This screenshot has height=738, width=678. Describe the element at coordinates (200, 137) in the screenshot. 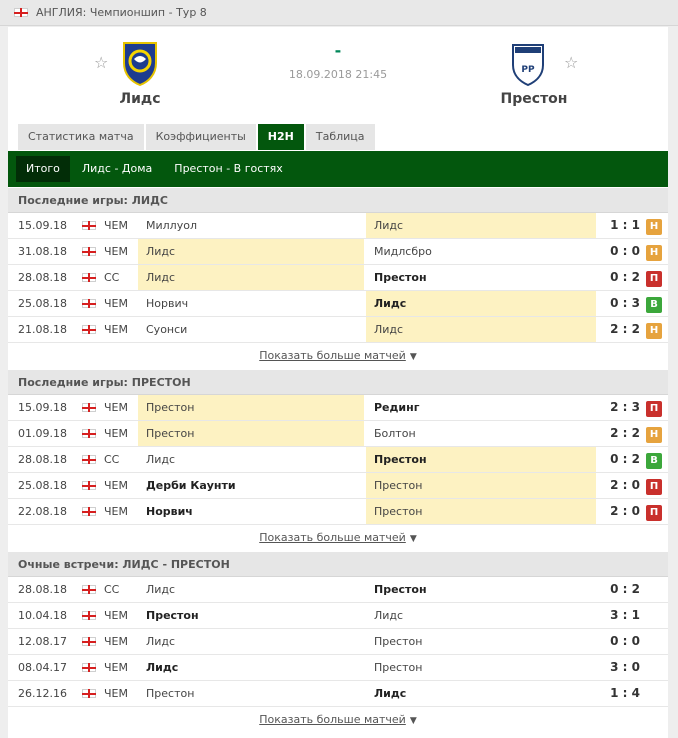

I see `tab-odds: Коэффициенты` at that location.